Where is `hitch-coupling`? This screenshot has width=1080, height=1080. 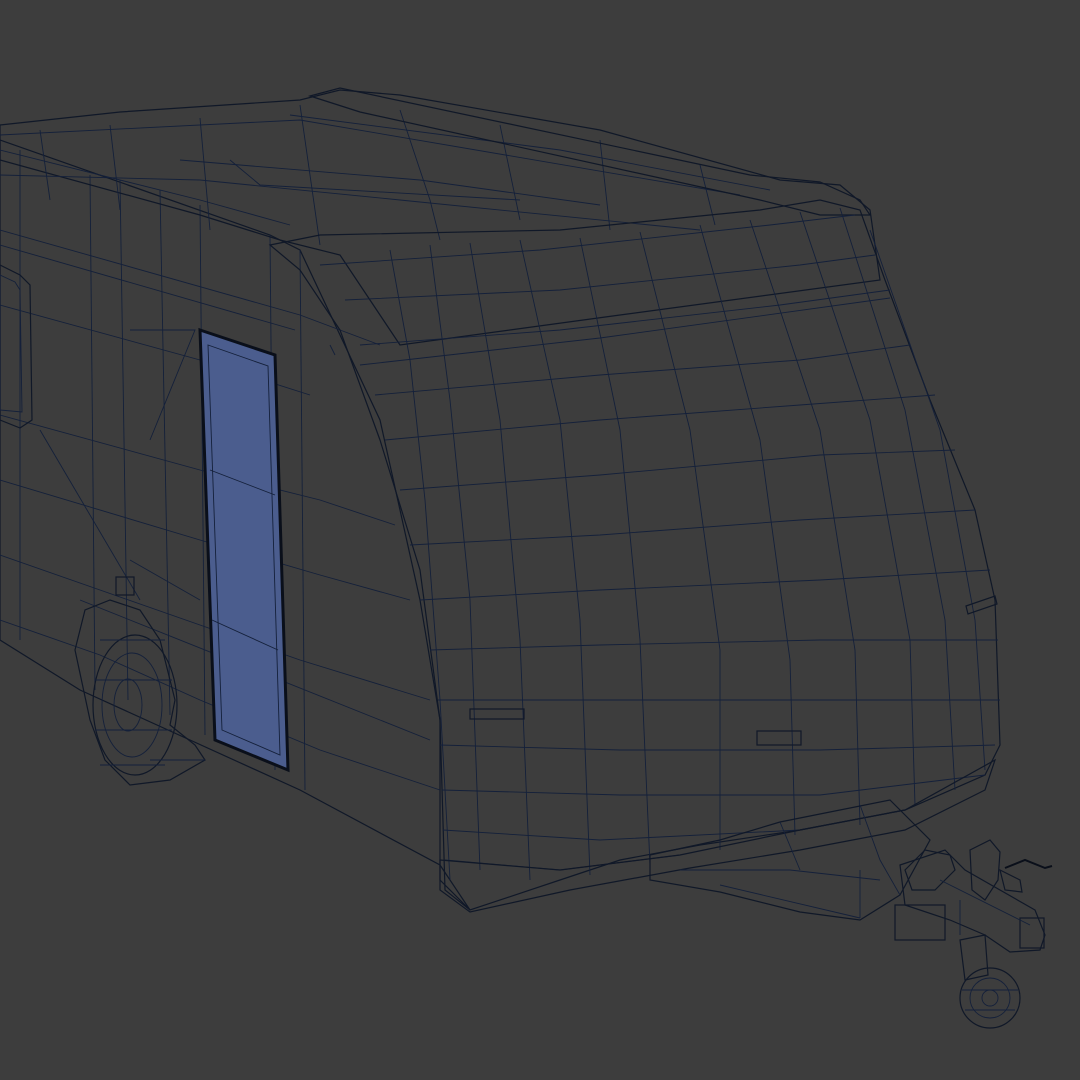
hitch-coupling is located at coordinates (973, 896).